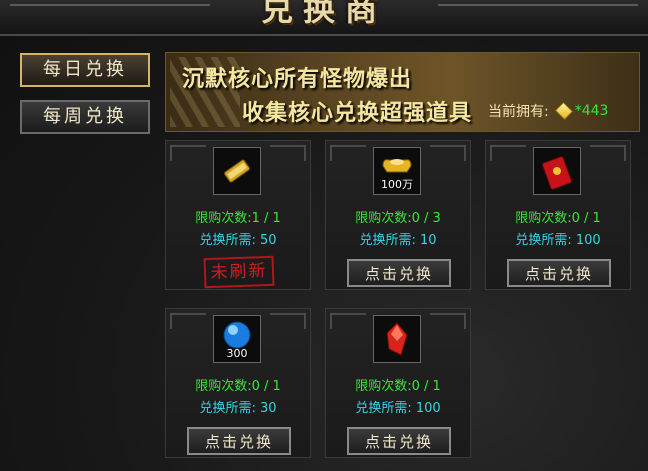  Describe the element at coordinates (397, 184) in the screenshot. I see `item-quantity-label: 100万` at that location.